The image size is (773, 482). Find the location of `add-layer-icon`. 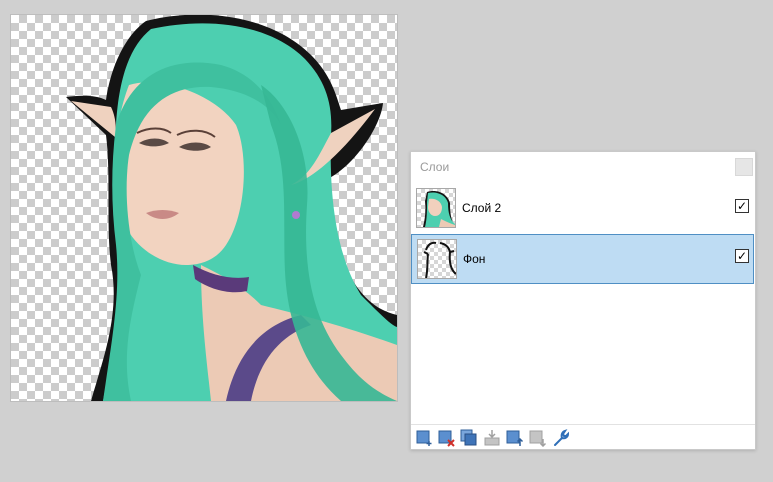

add-layer-icon is located at coordinates (425, 438).